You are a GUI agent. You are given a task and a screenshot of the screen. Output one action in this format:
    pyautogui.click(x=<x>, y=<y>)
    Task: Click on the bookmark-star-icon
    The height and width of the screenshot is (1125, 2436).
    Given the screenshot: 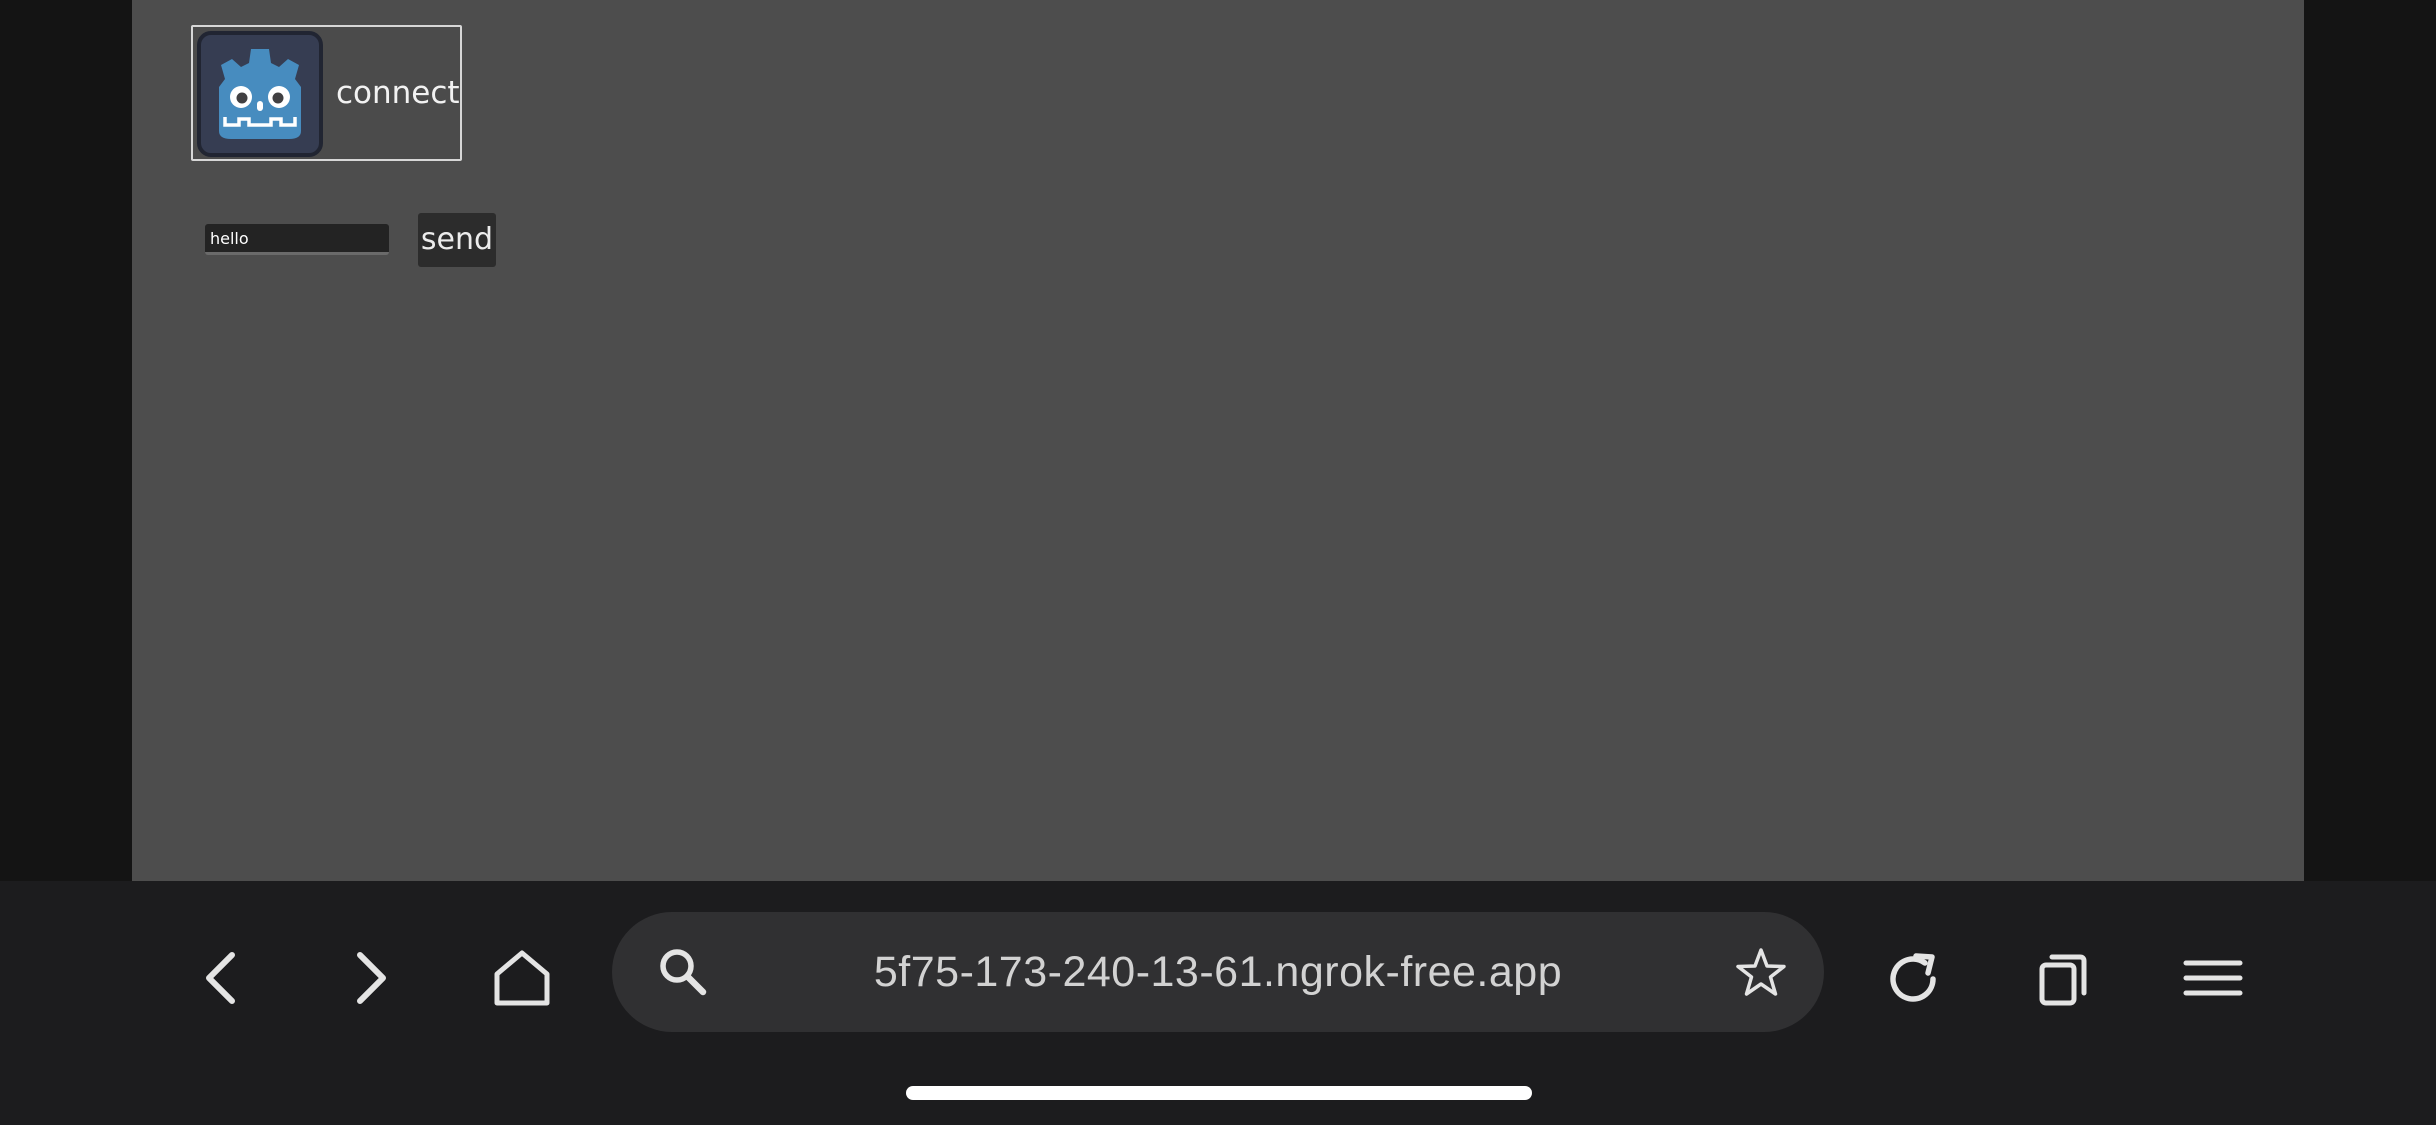 What is the action you would take?
    pyautogui.click(x=1761, y=972)
    